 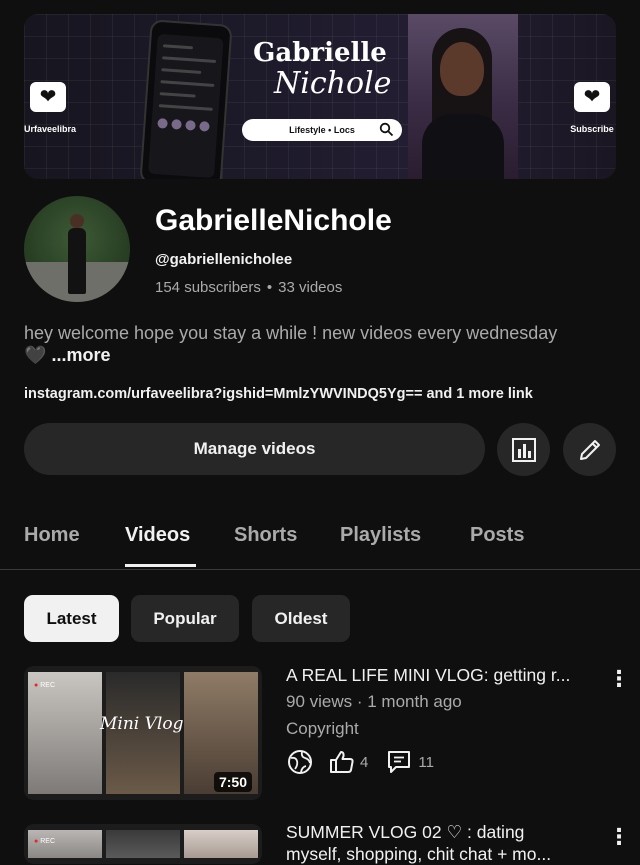 I want to click on video-stats-row: 4 11, so click(x=360, y=762).